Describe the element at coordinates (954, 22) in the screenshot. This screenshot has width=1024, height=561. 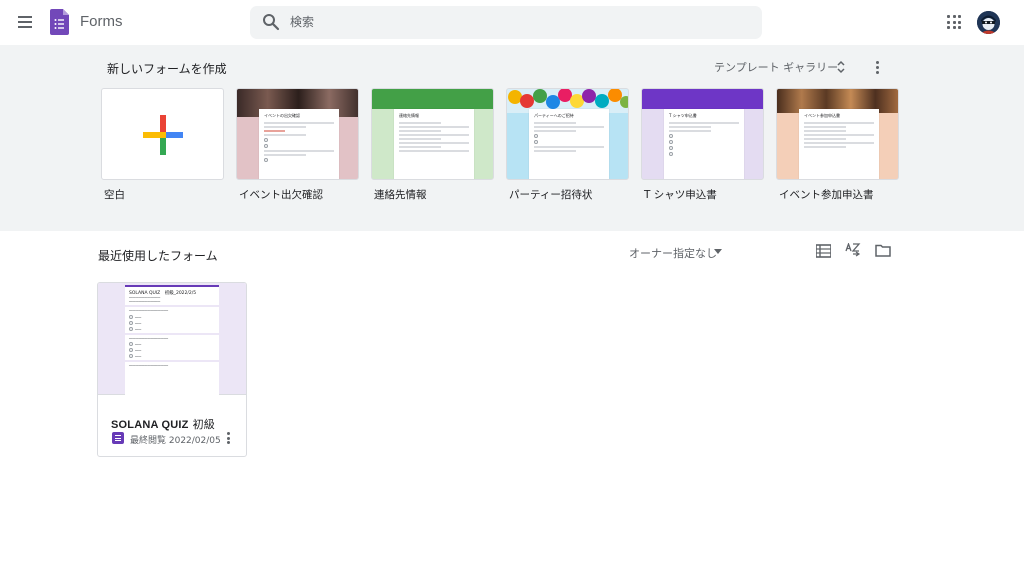
I see `apps-grid-icon` at that location.